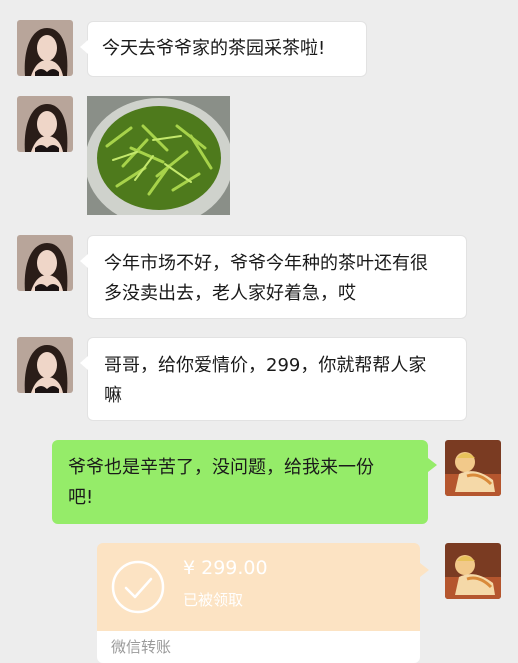 Image resolution: width=518 pixels, height=663 pixels. I want to click on wechat-transfer-card: ¥ 299.00 已被领取 微信转账, so click(263, 603).